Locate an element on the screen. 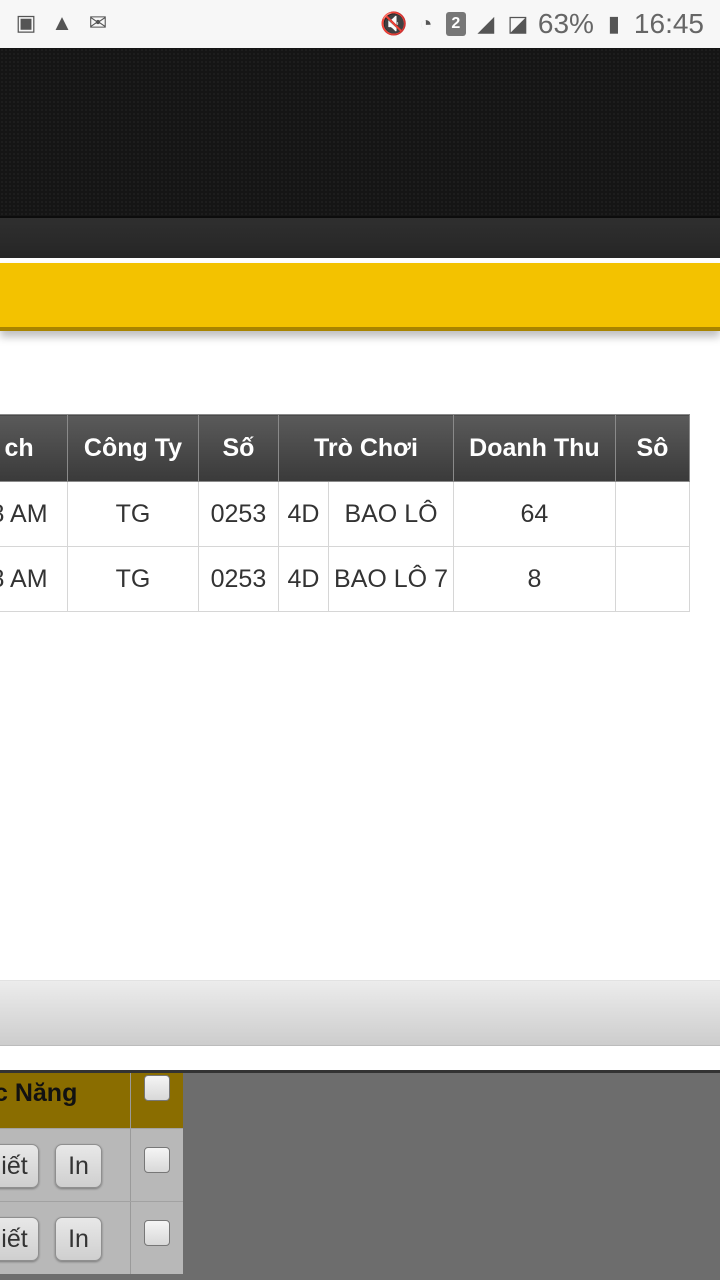 This screenshot has height=1280, width=720. overlay-header-row: c Năng is located at coordinates (91, 1100).